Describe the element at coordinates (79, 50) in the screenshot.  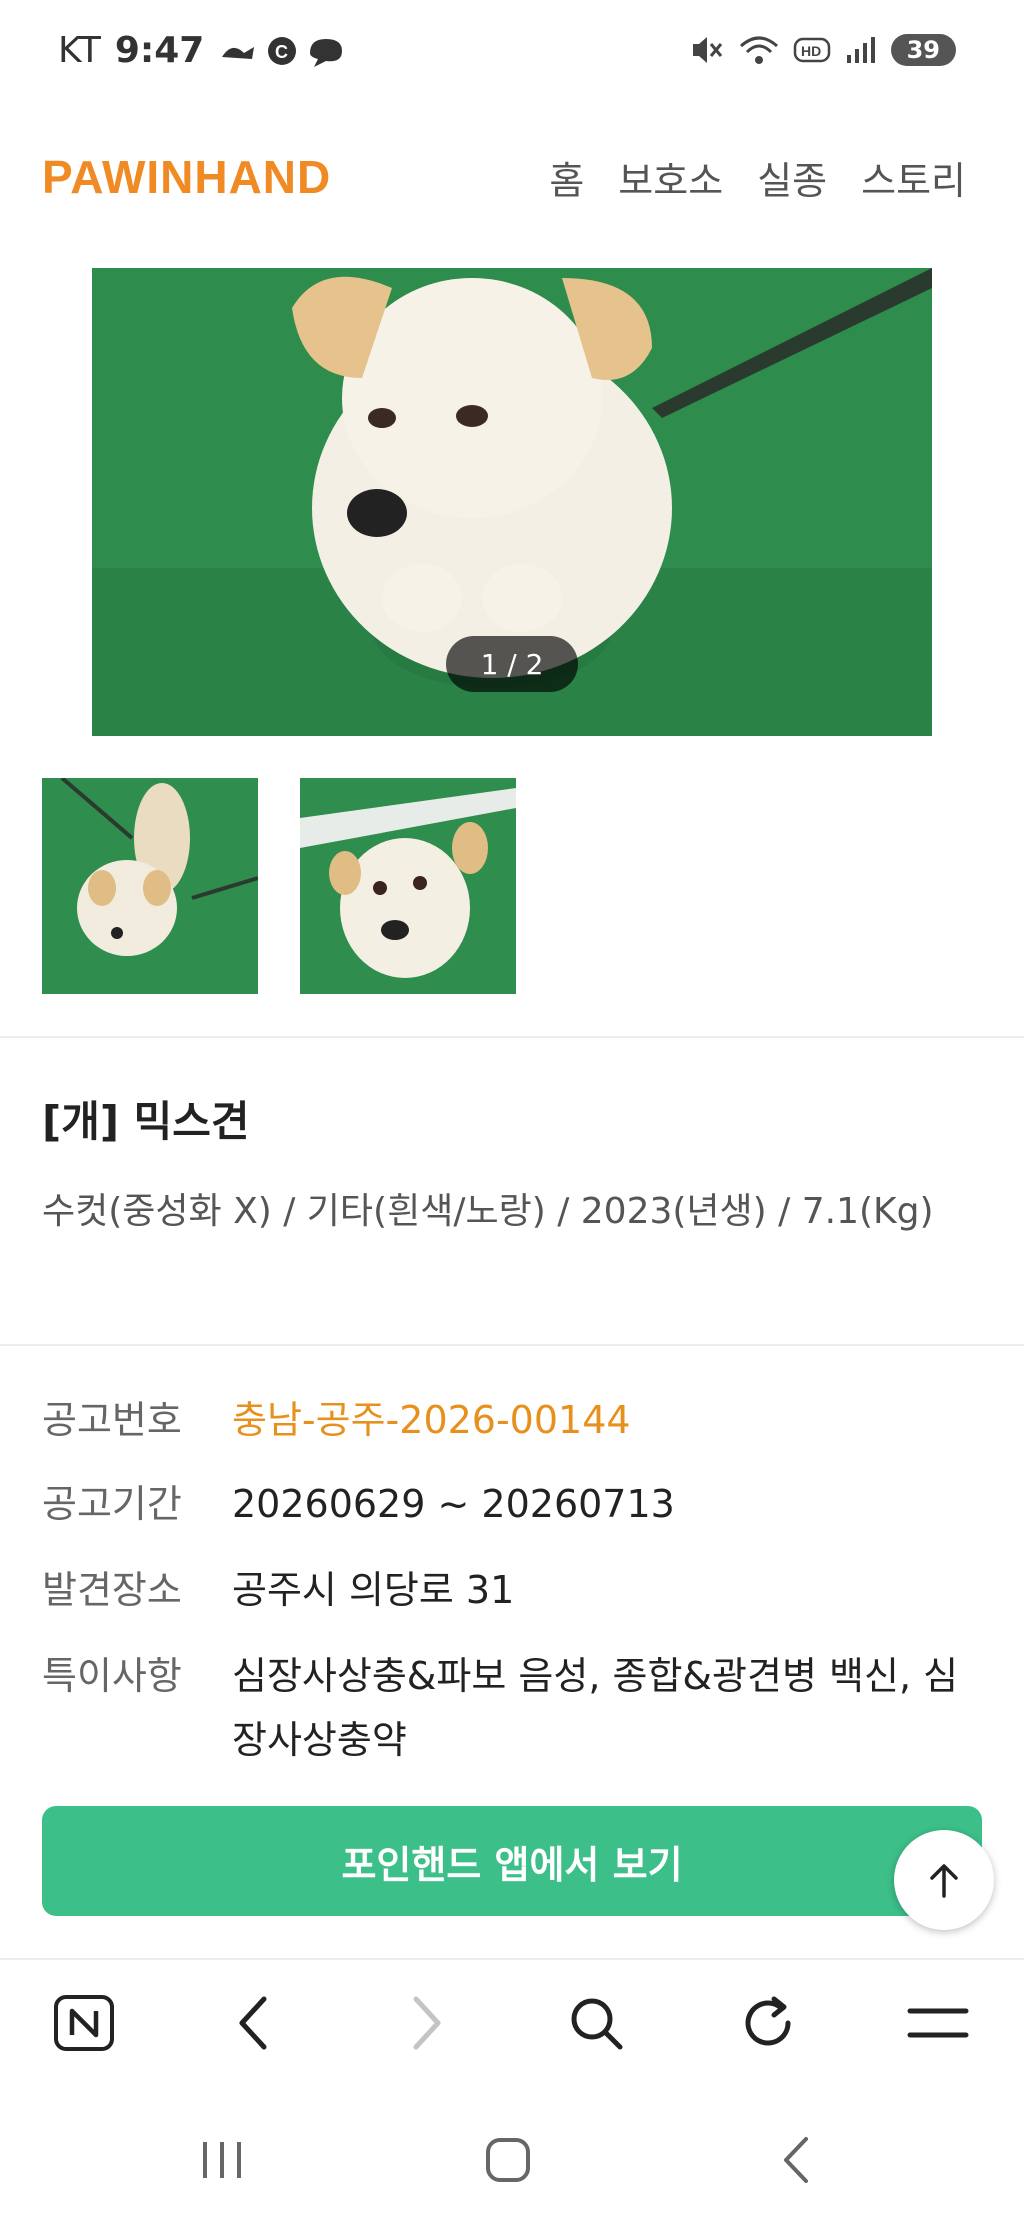
I see `carrier-label: KT` at that location.